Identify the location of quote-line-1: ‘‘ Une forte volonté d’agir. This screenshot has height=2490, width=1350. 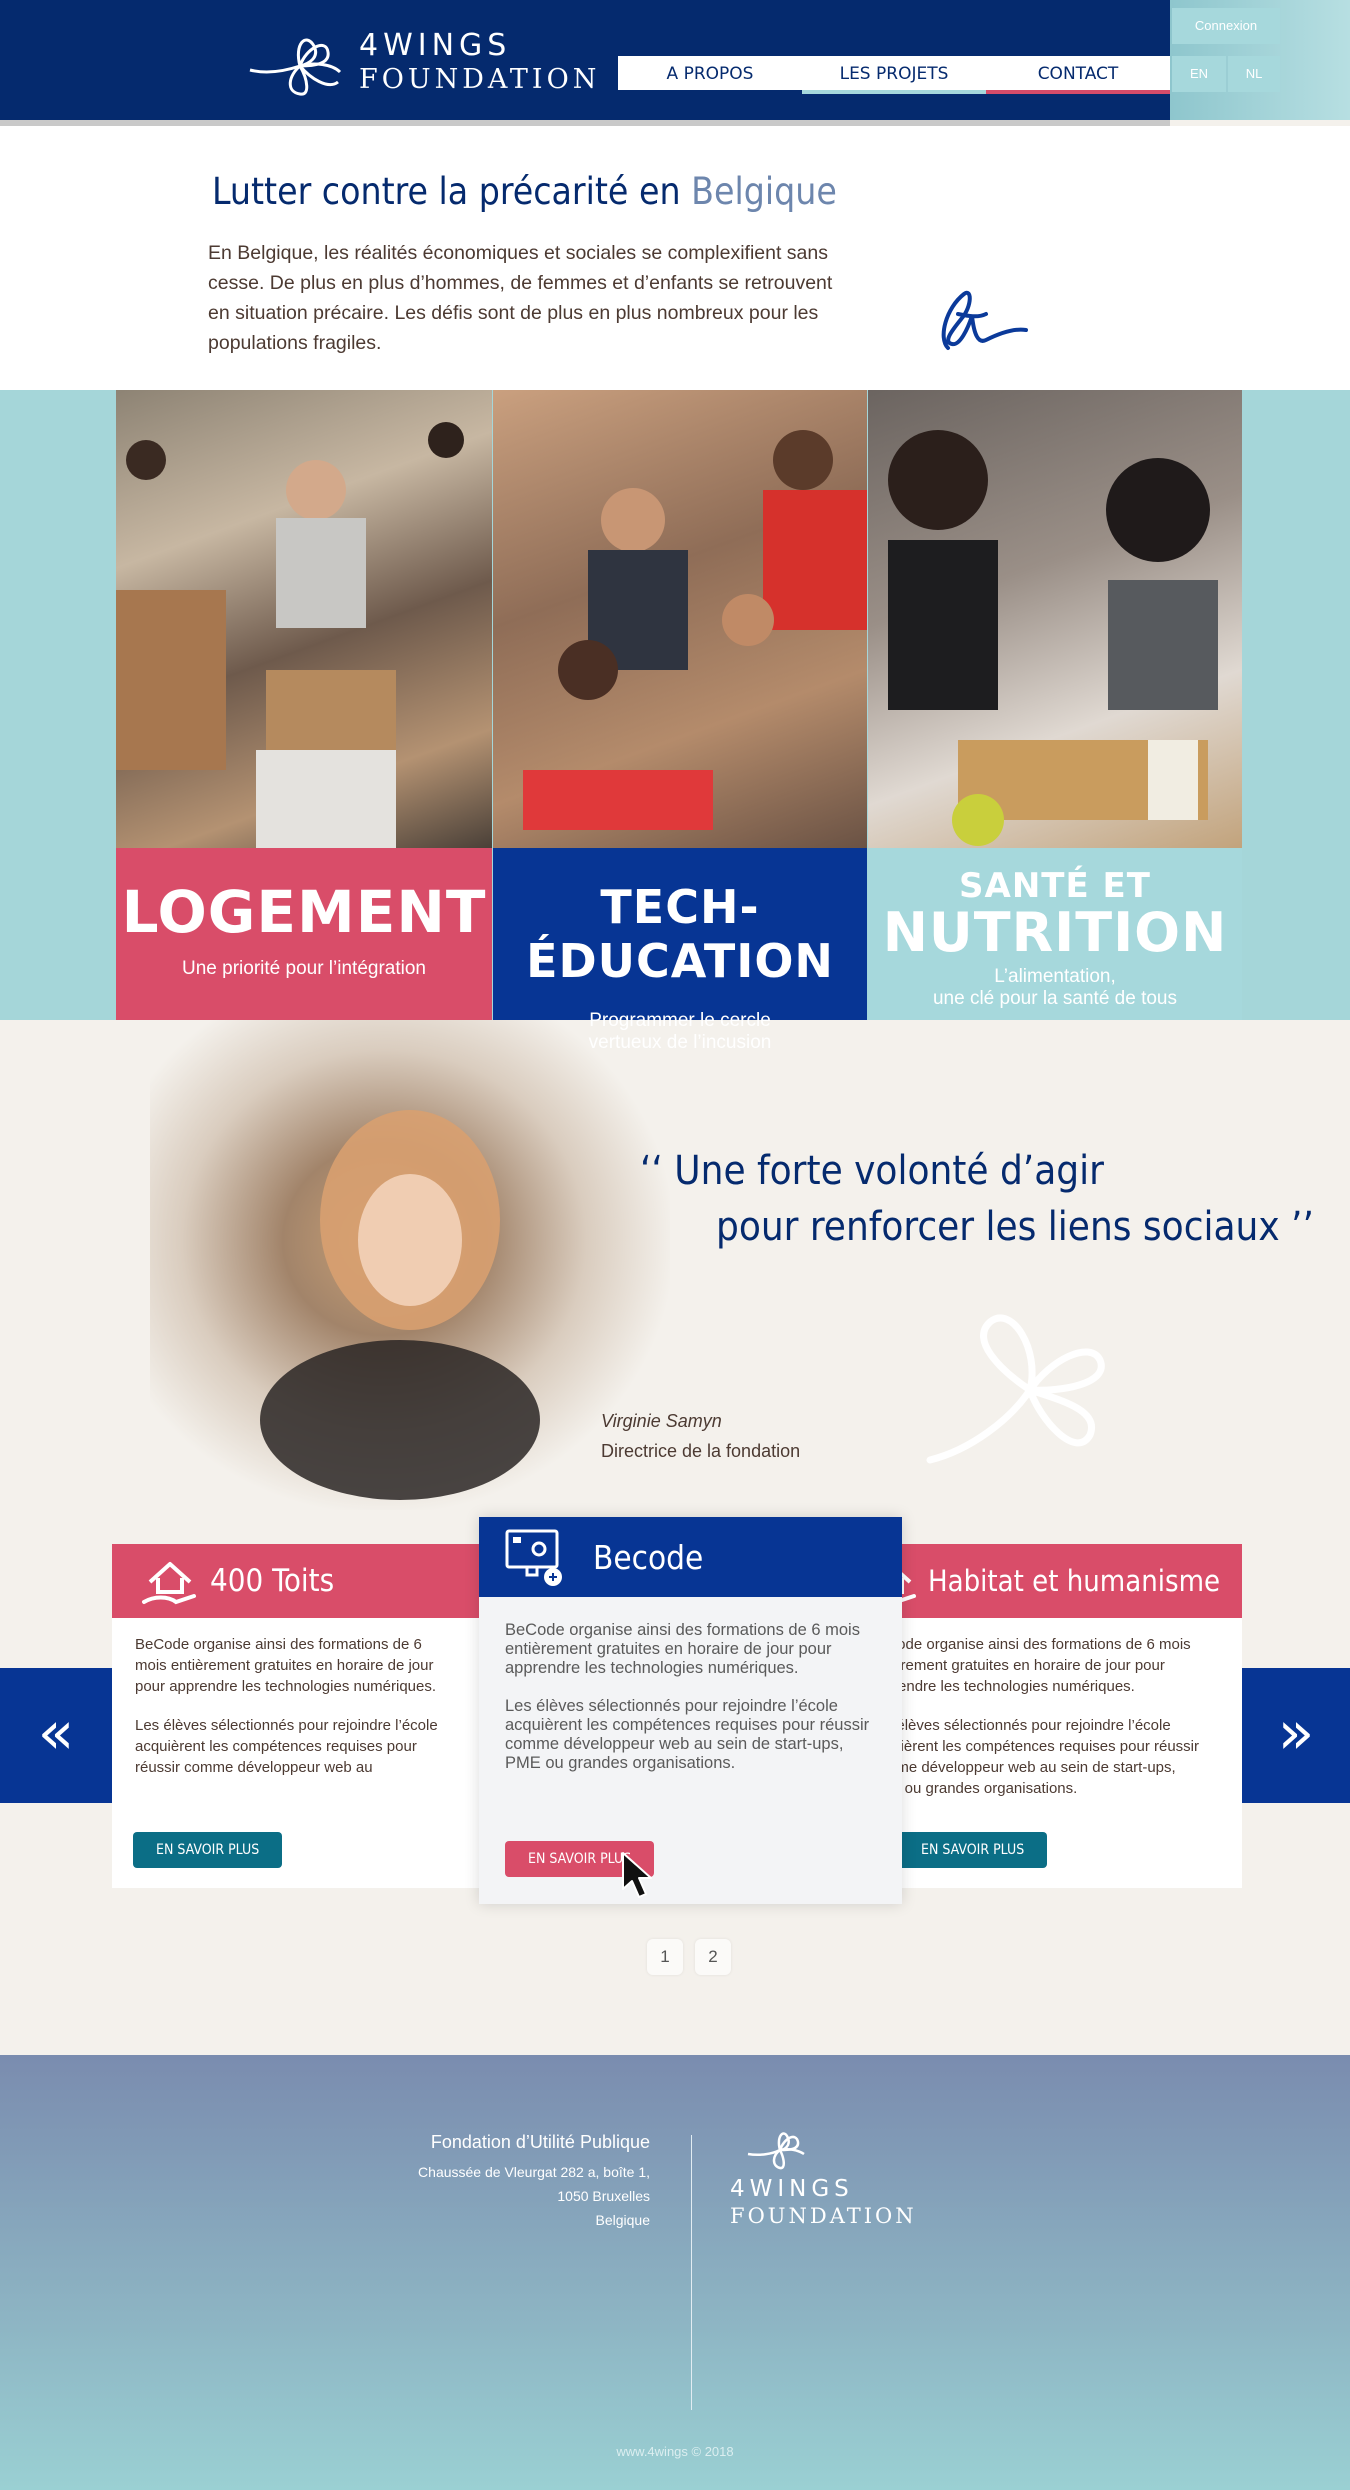
(872, 1171).